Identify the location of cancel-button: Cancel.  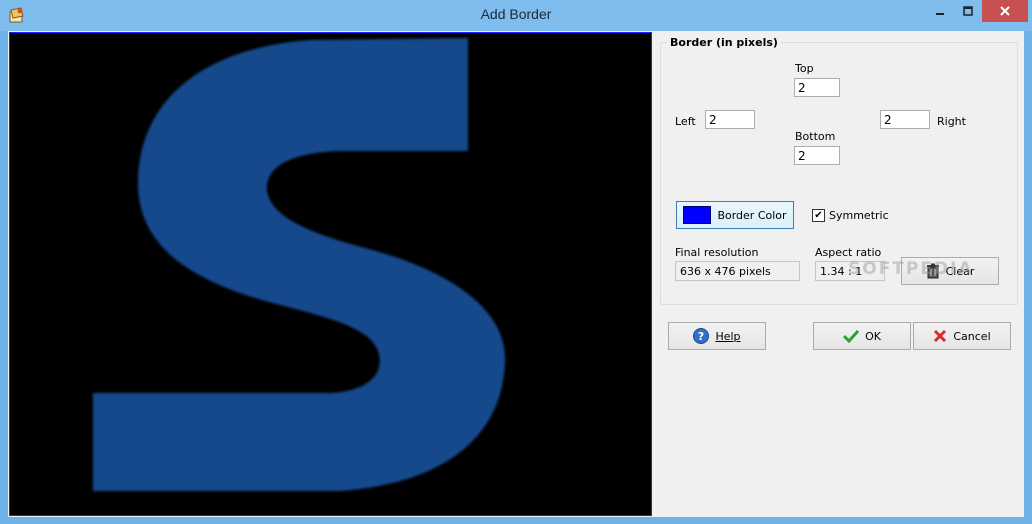
(962, 336).